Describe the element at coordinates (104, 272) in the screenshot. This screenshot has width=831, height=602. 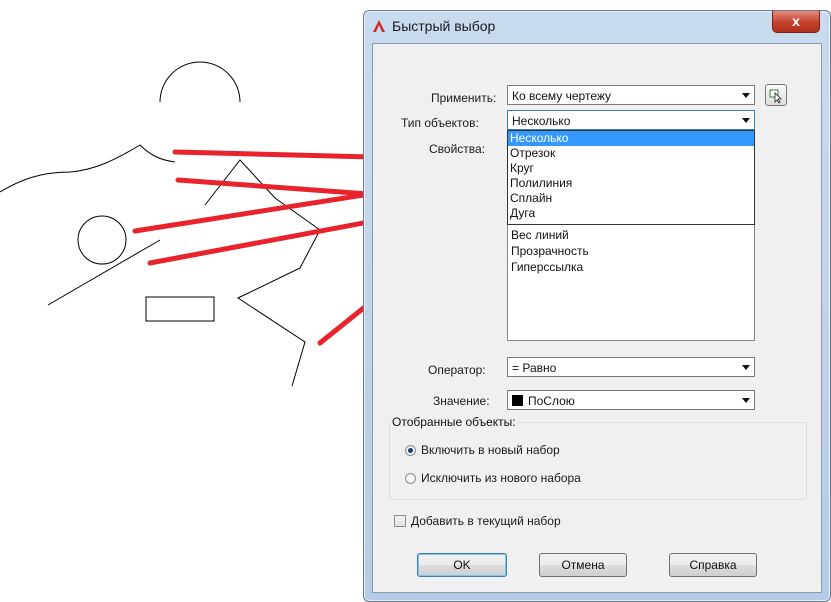
I see `cad-line` at that location.